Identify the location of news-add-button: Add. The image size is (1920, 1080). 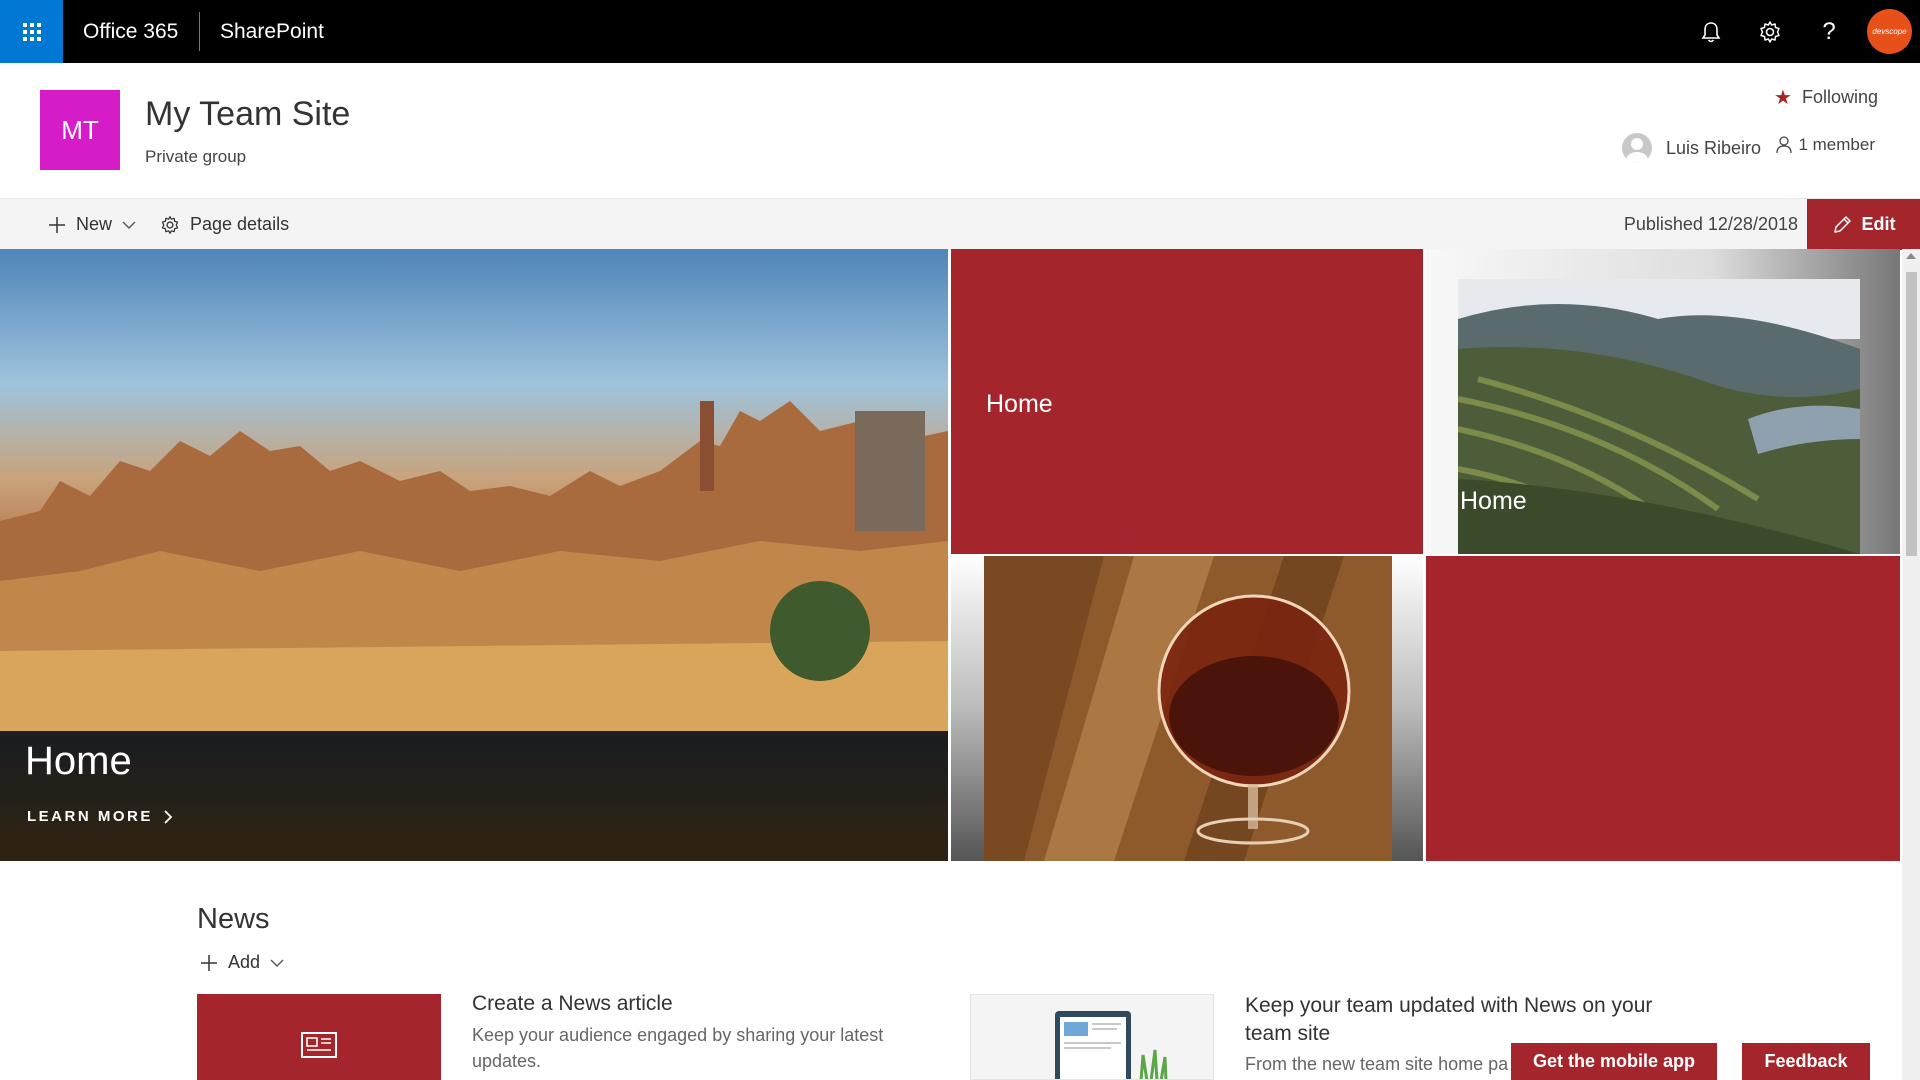
(242, 962).